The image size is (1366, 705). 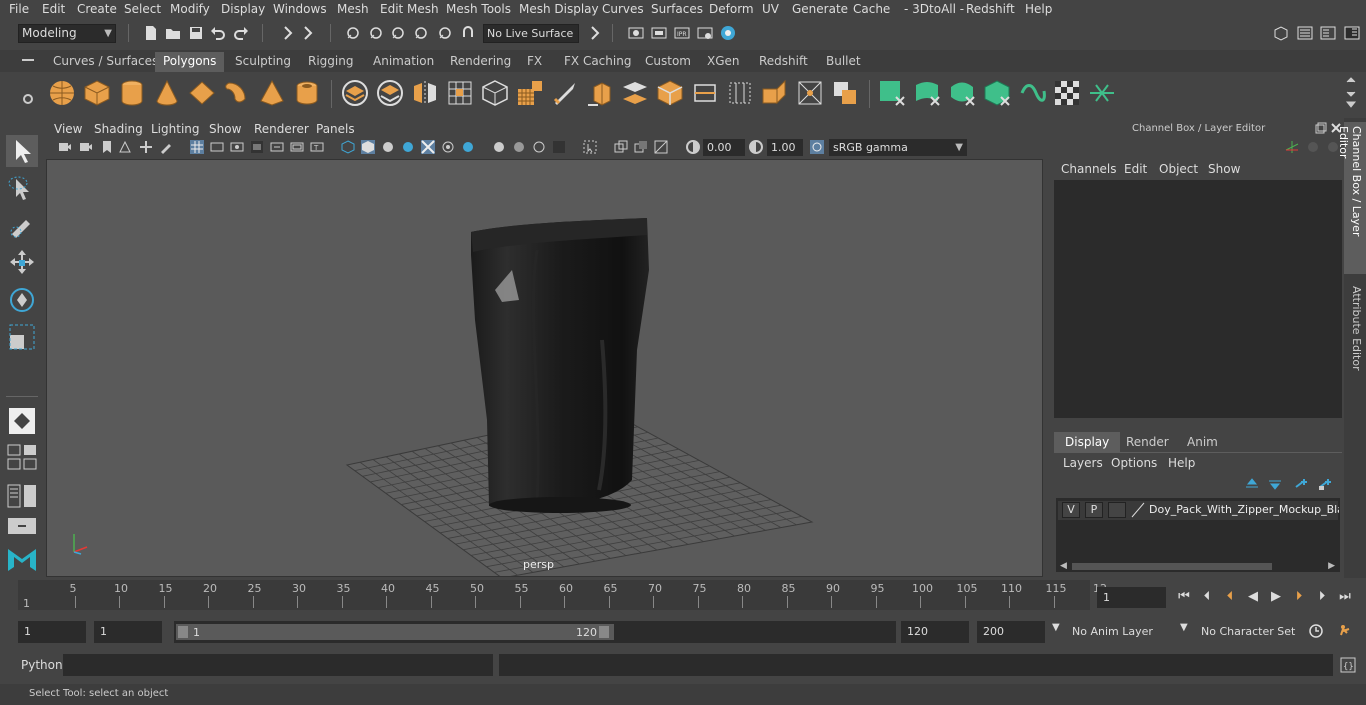 I want to click on poly-plane-icon, so click(x=202, y=93).